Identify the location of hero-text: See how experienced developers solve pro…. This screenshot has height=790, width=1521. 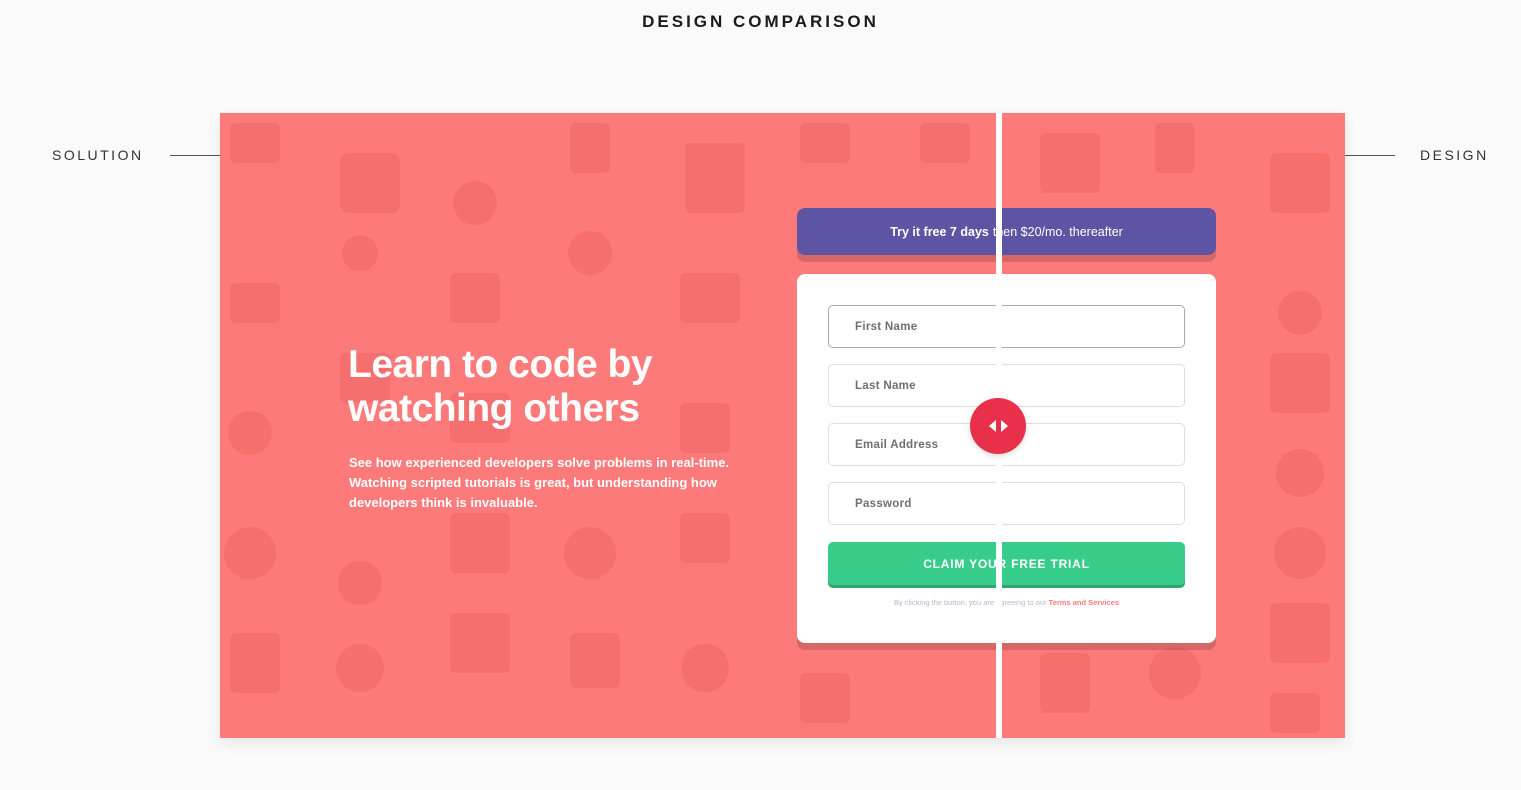
(539, 482).